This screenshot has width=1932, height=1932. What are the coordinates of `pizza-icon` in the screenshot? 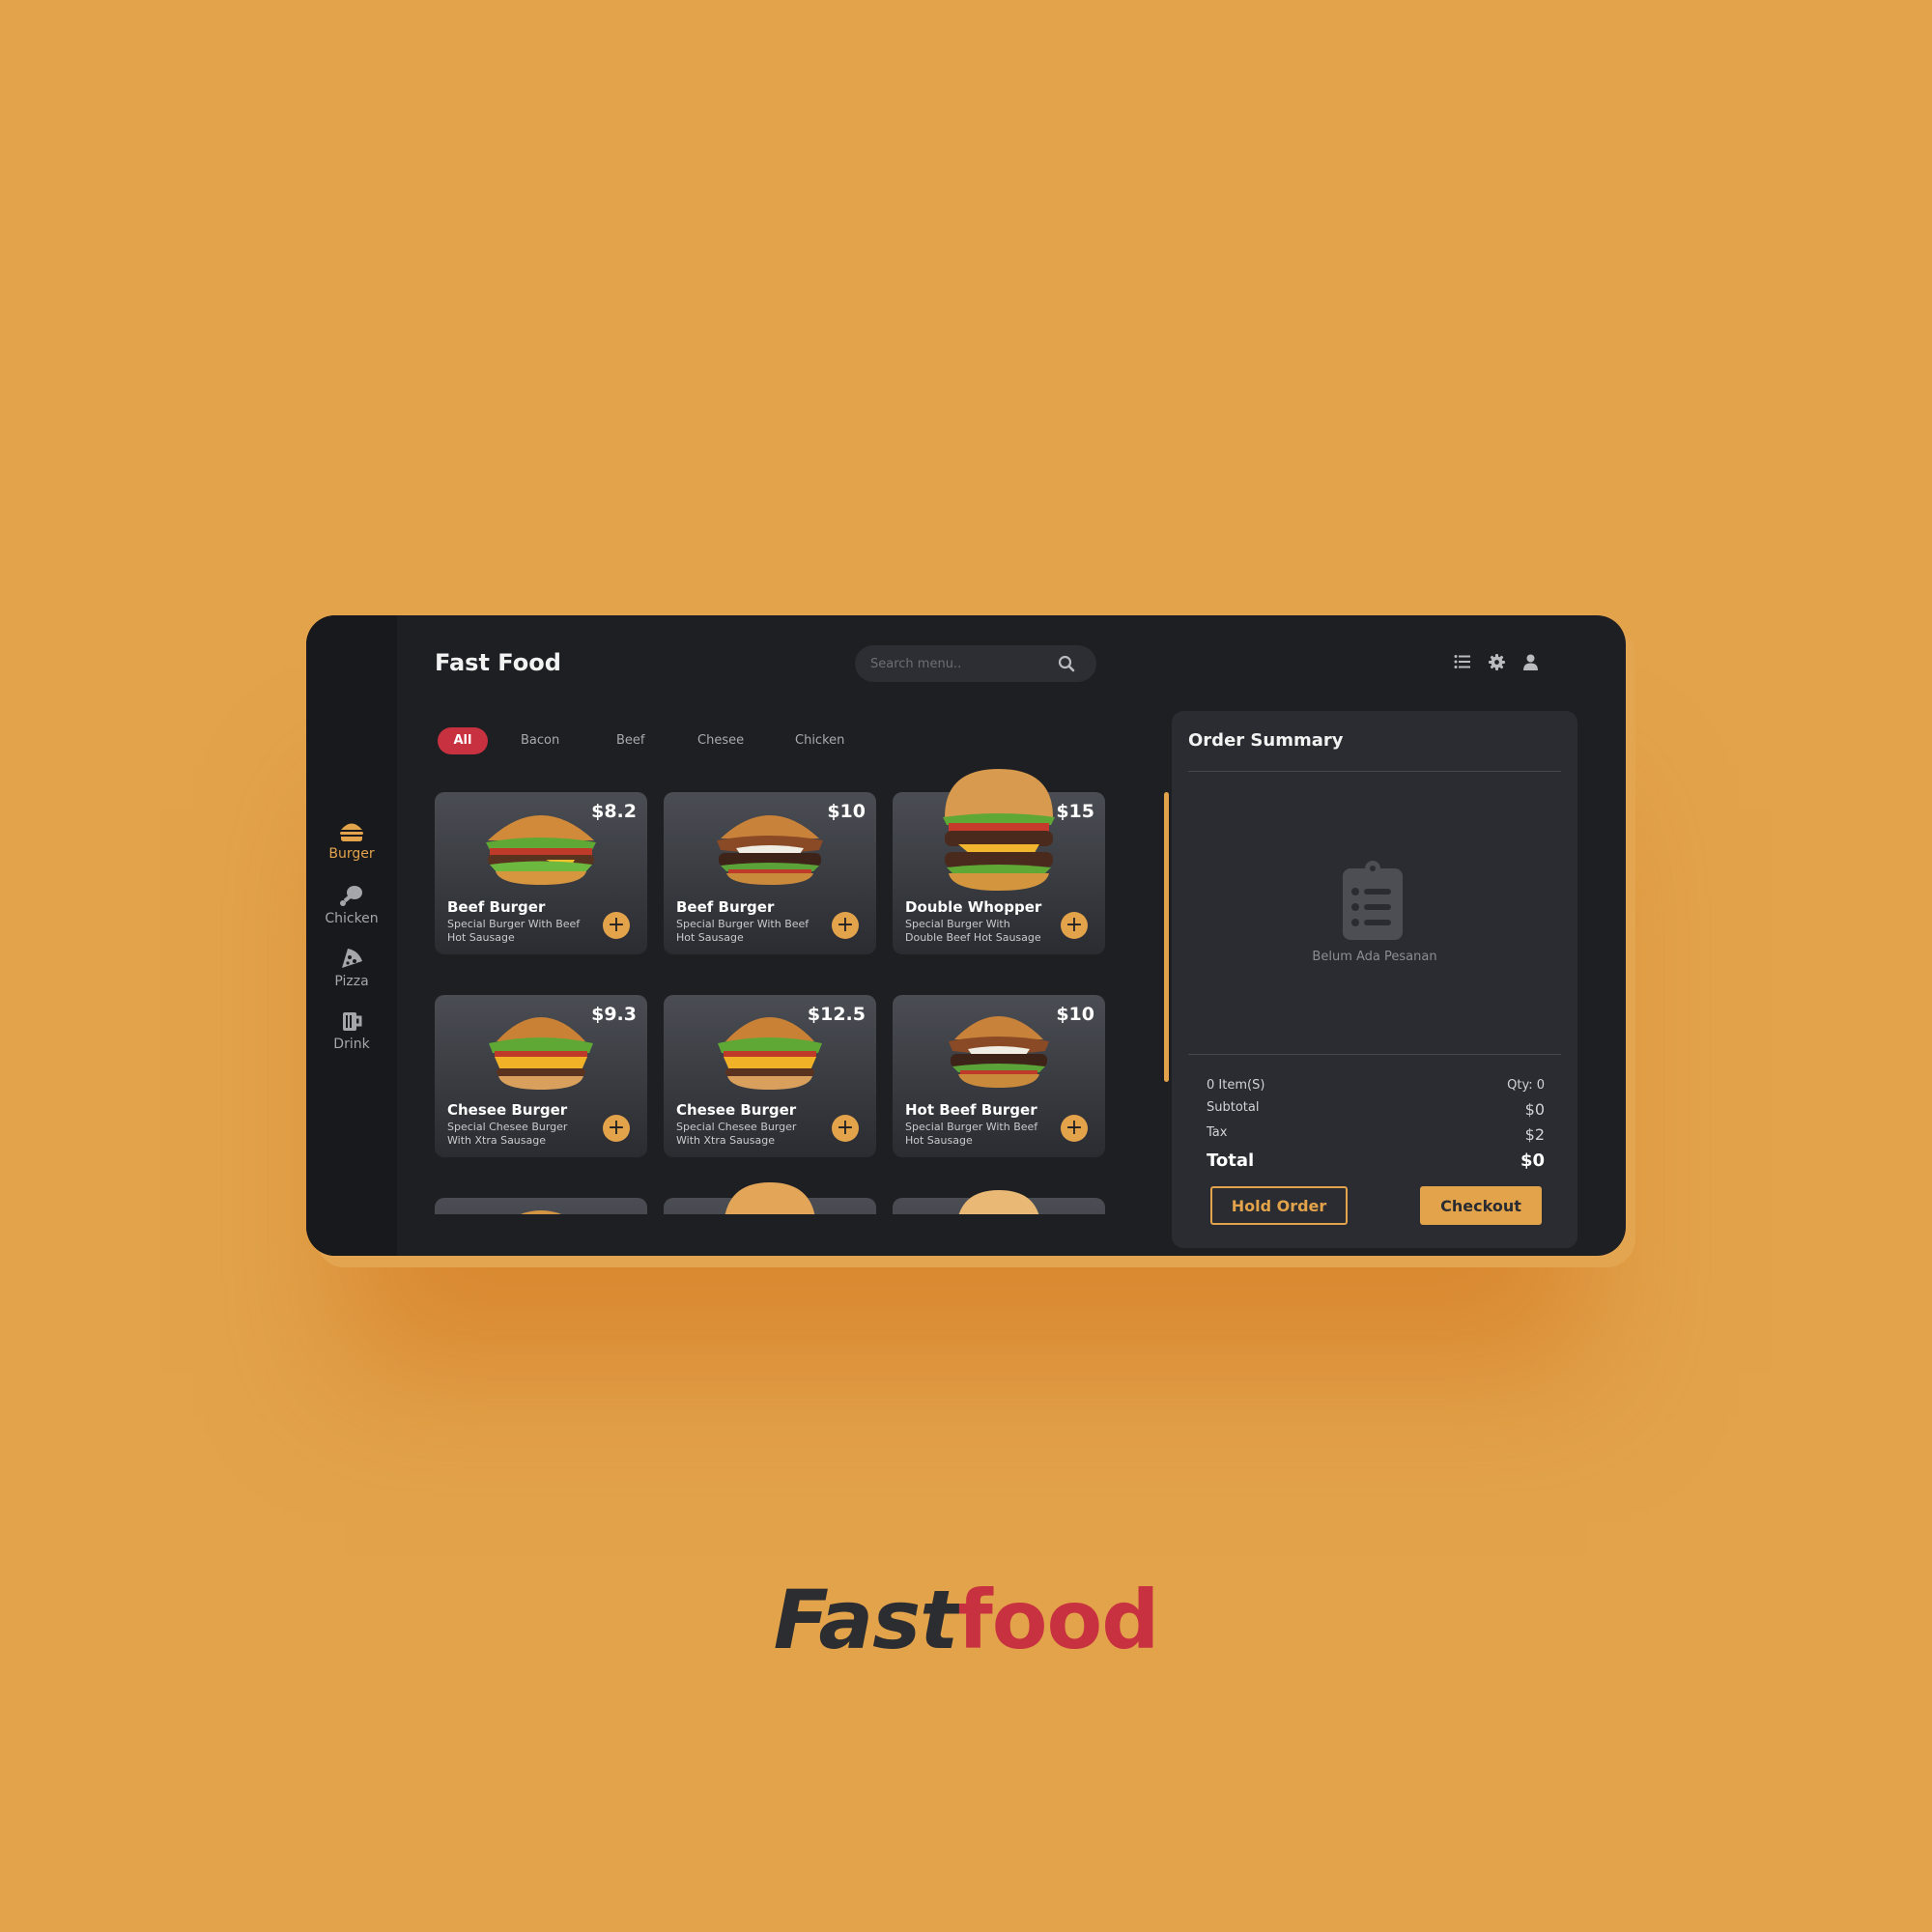 It's located at (352, 958).